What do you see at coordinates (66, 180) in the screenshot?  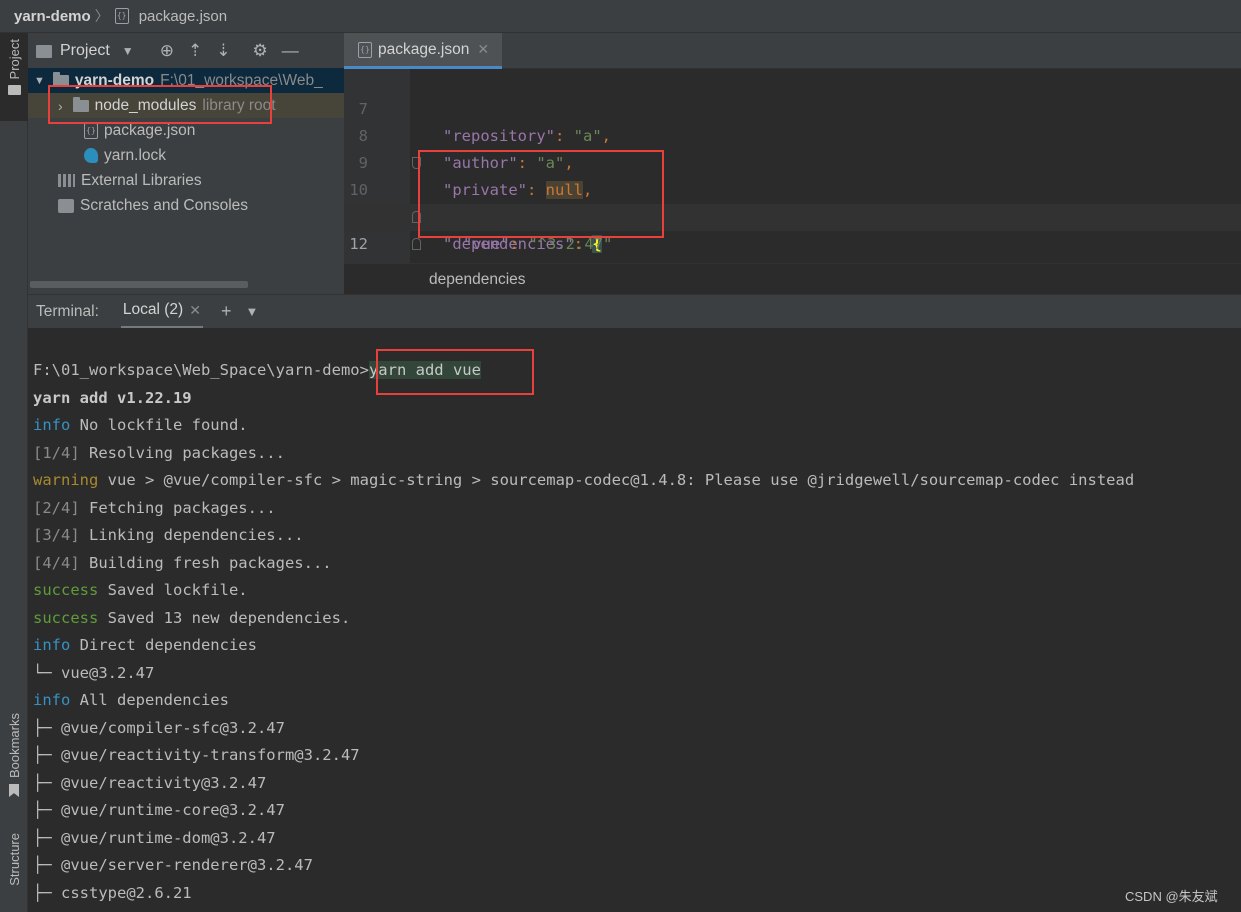 I see `libraries-icon` at bounding box center [66, 180].